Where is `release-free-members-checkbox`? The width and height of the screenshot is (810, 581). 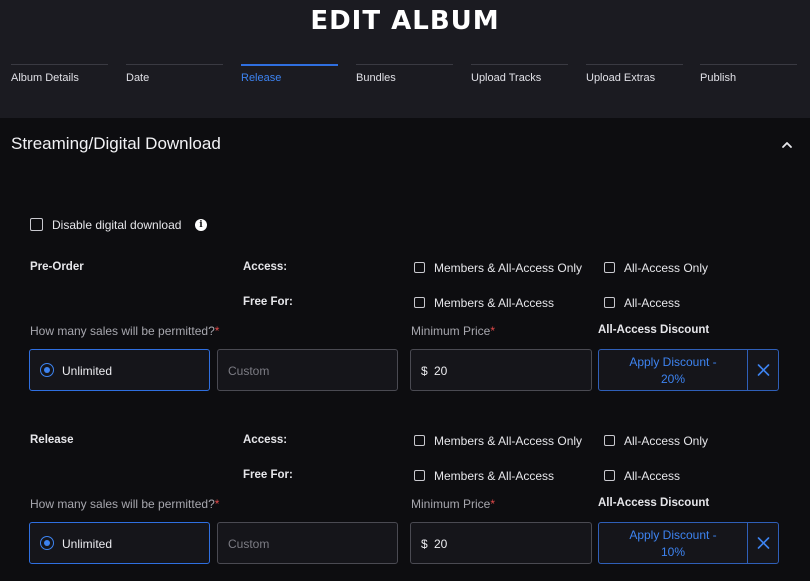 release-free-members-checkbox is located at coordinates (419, 475).